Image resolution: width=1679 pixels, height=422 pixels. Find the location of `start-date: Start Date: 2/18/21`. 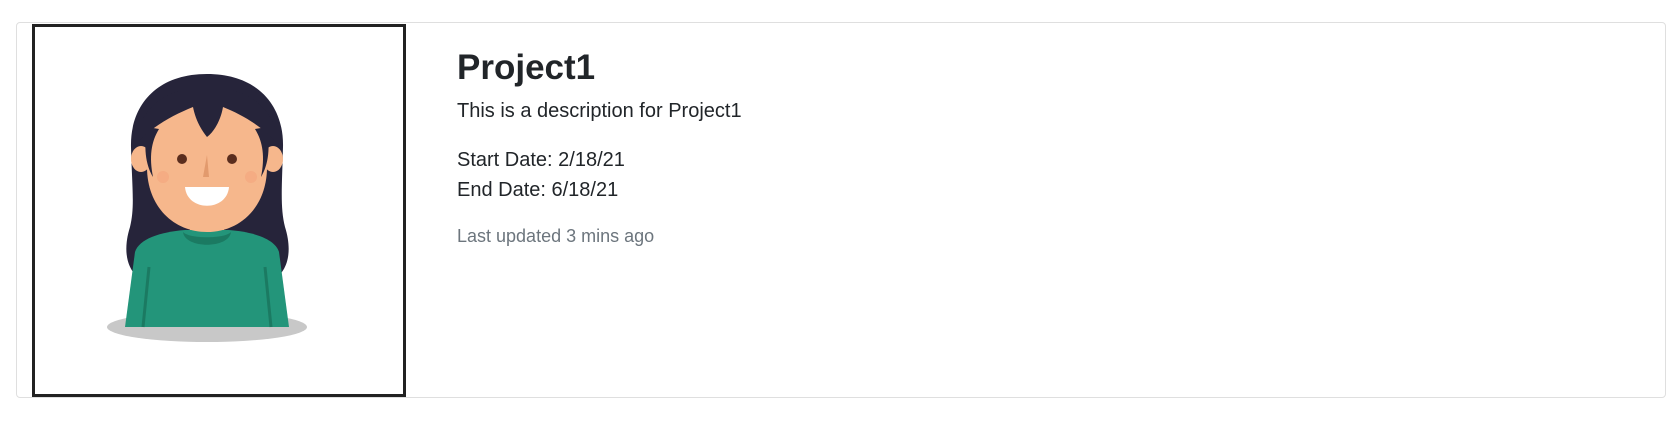

start-date: Start Date: 2/18/21 is located at coordinates (541, 160).